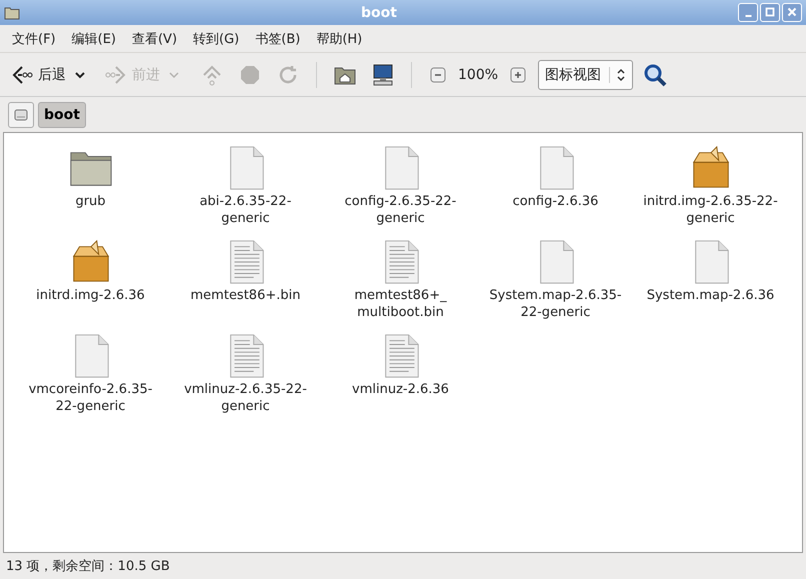 Image resolution: width=806 pixels, height=579 pixels. What do you see at coordinates (400, 304) in the screenshot?
I see `file-name: memtest86+_ multiboot.bin` at bounding box center [400, 304].